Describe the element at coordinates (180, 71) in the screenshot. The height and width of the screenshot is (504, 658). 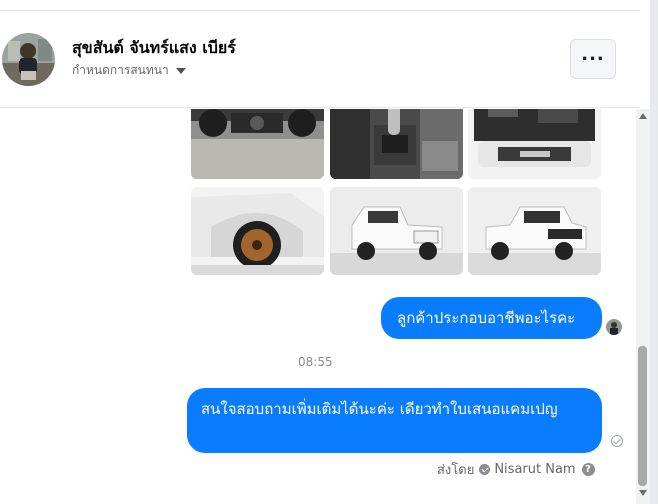
I see `caret-down-icon` at that location.